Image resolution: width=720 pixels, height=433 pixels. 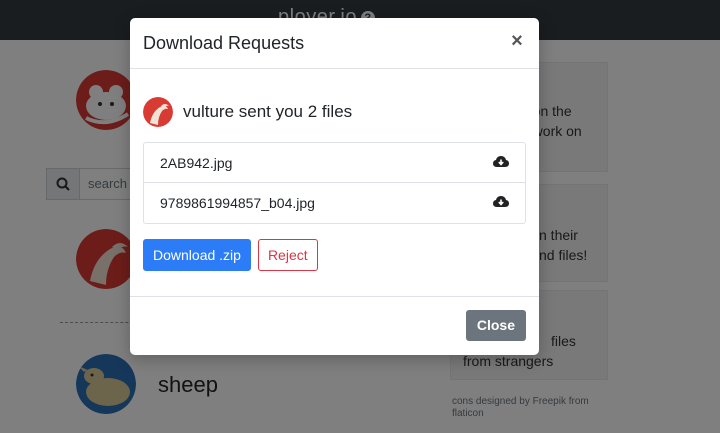 I want to click on file-list: 2AB942.jpg 9789861994857_b04.jpg, so click(x=334, y=183).